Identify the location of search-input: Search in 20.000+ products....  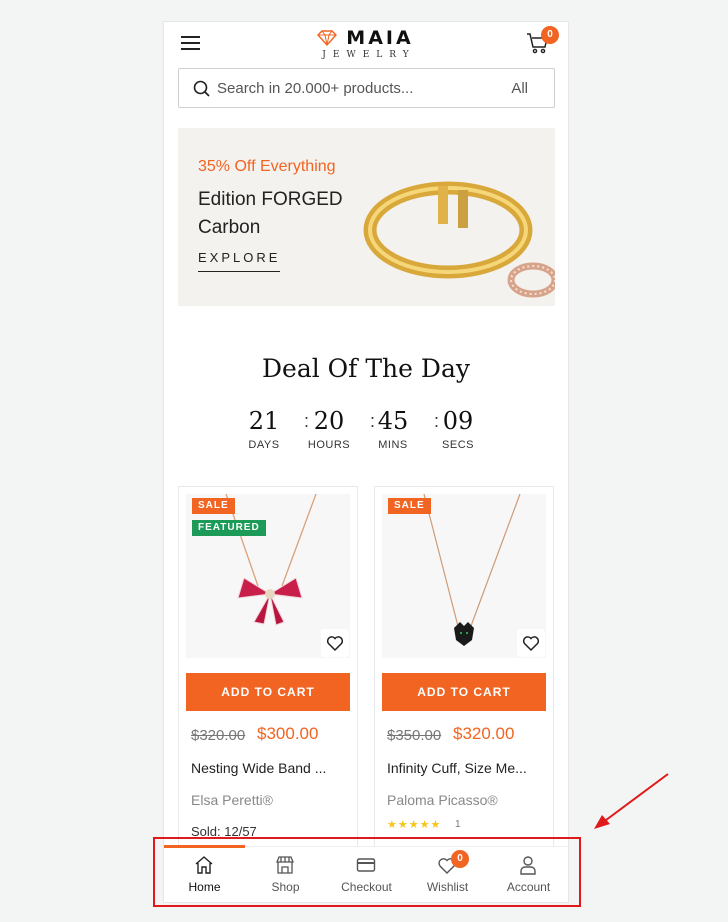
(315, 88).